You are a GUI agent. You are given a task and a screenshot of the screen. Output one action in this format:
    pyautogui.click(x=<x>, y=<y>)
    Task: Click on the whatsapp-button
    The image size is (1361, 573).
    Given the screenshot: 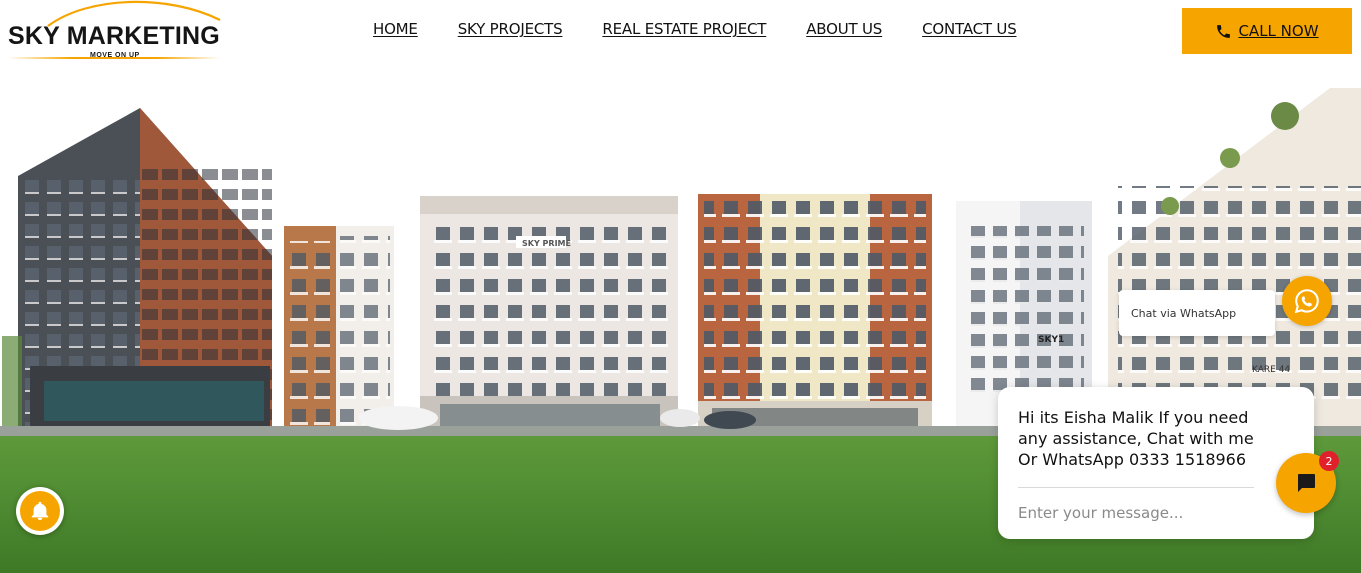 What is the action you would take?
    pyautogui.click(x=1307, y=301)
    